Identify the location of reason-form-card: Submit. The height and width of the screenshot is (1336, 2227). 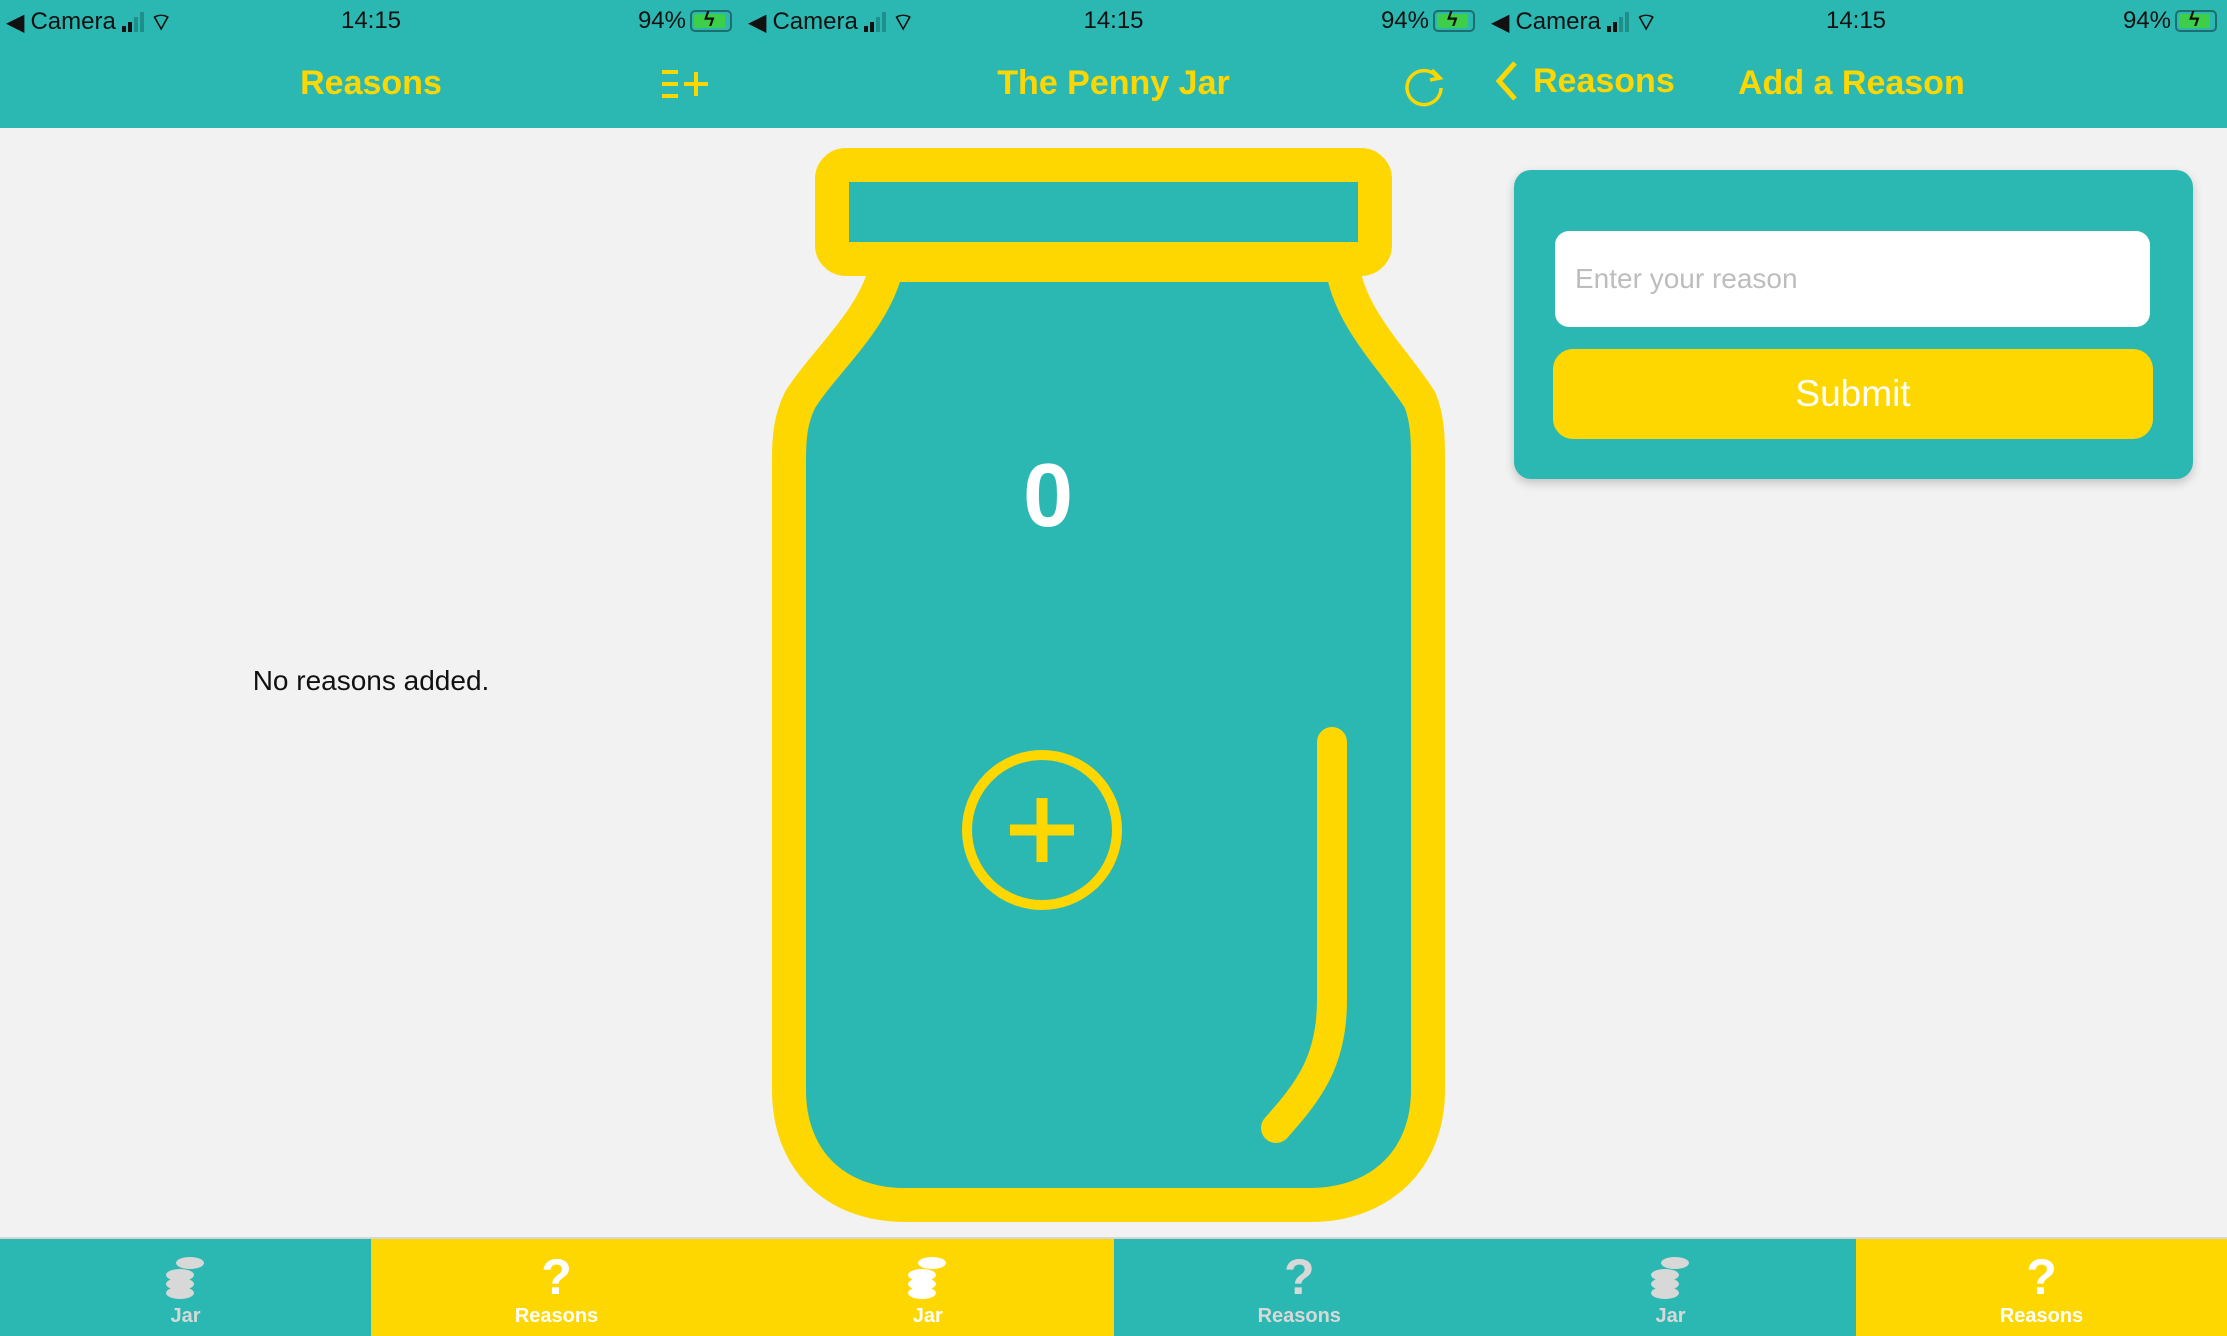
(1853, 324).